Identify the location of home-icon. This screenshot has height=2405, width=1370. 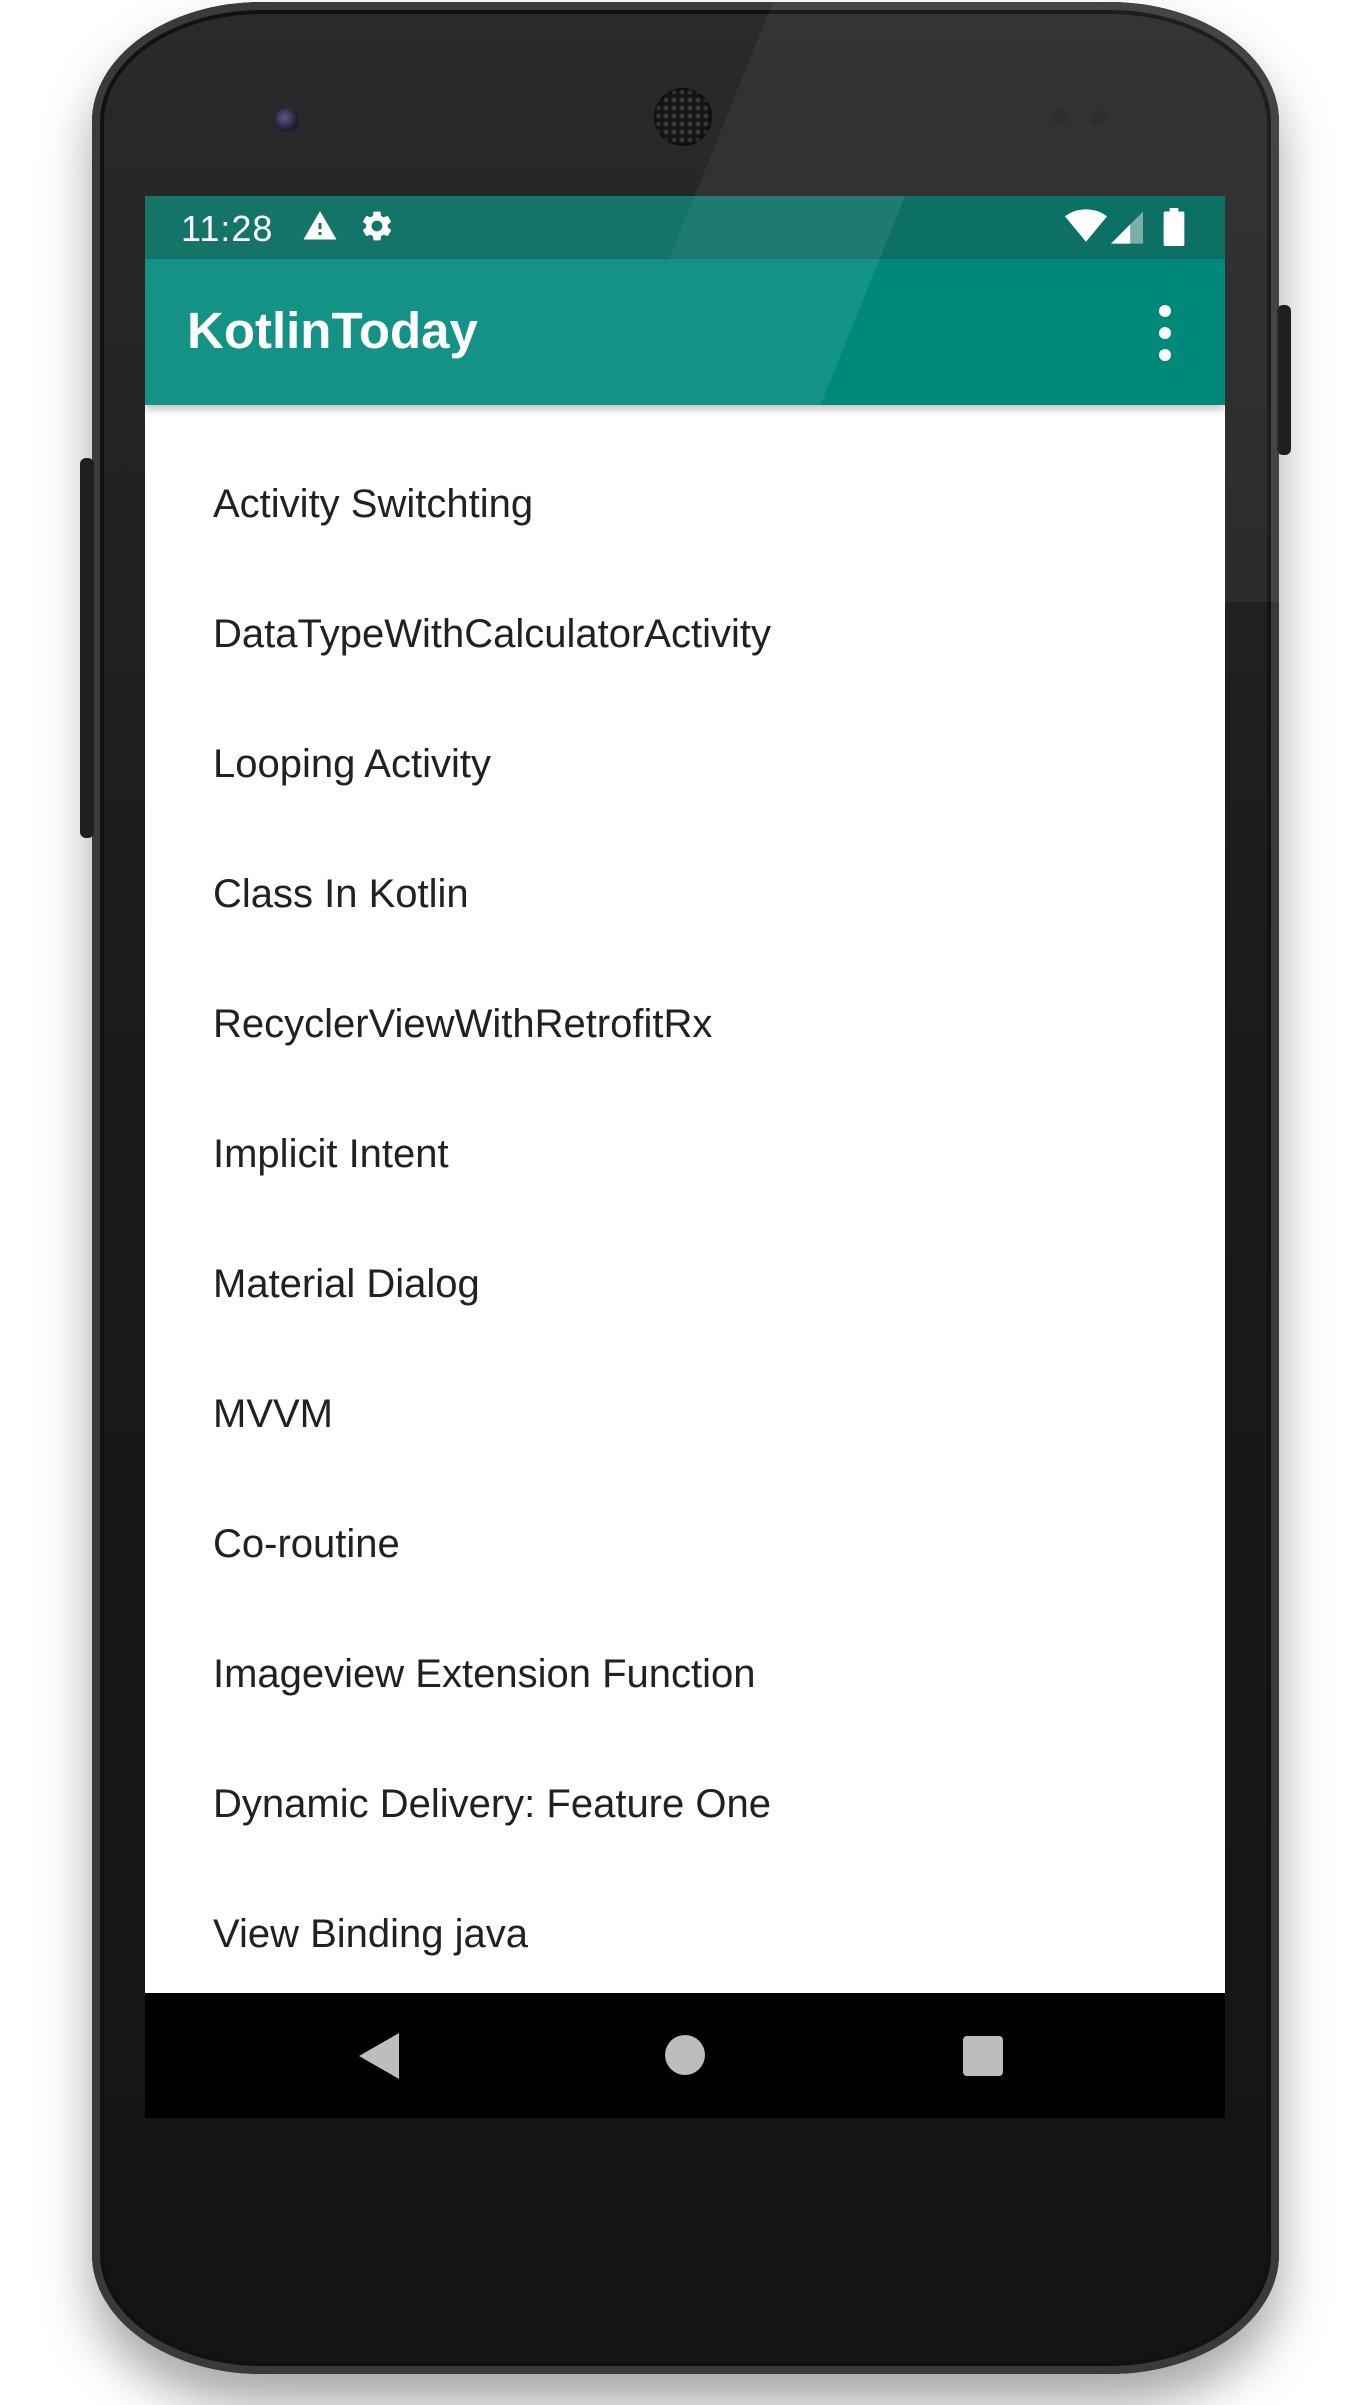
(685, 2057).